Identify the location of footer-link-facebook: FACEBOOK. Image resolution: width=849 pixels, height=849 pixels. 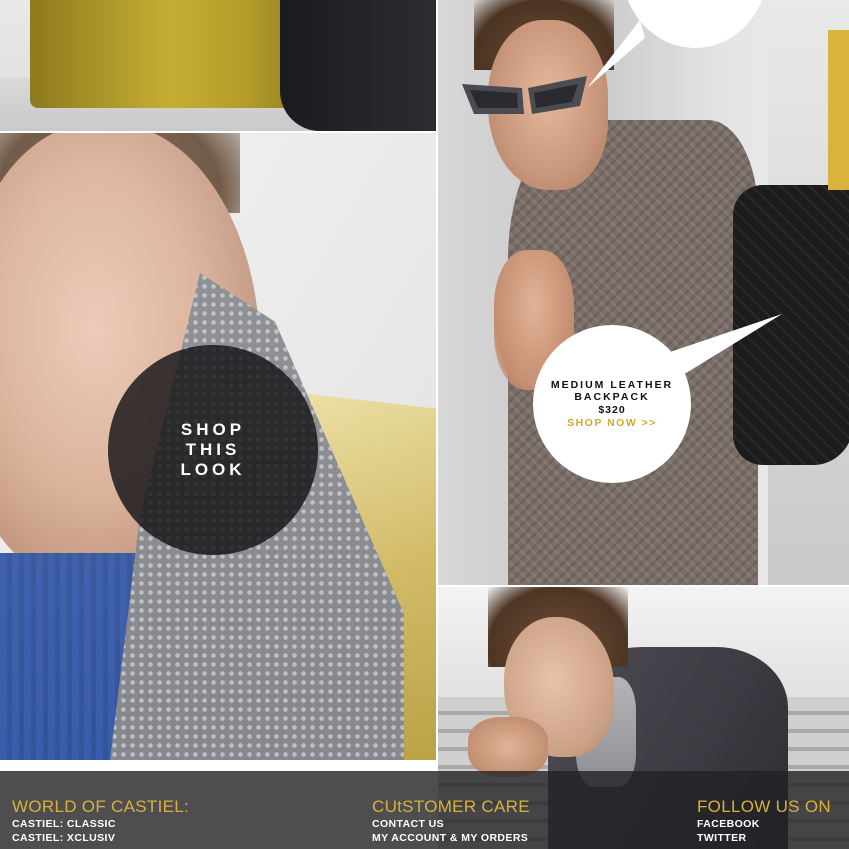
(764, 824).